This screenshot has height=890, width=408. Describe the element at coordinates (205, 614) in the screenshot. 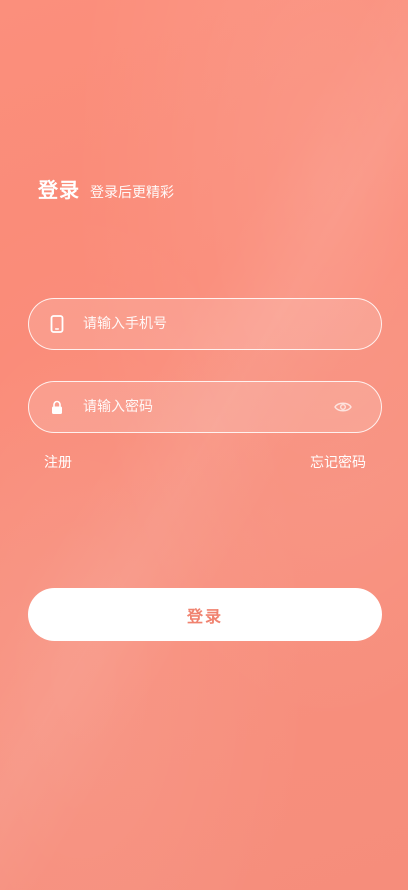

I see `login-button: 登录` at that location.